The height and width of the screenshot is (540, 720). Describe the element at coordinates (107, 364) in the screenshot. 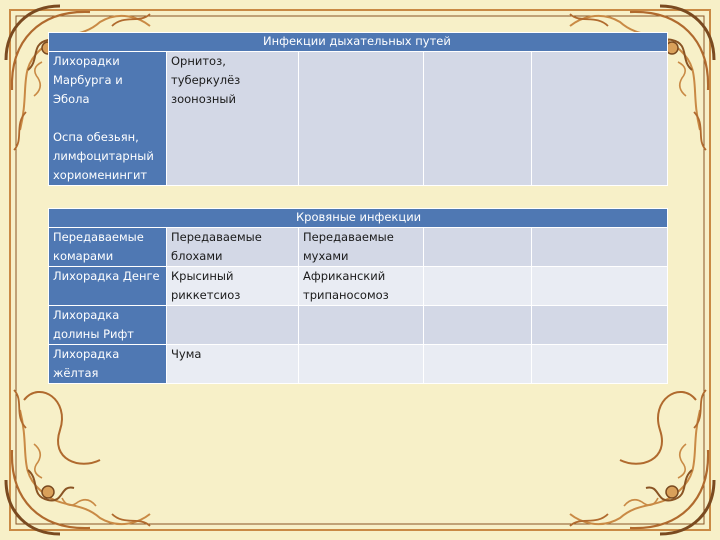

I see `table-cell: Лихорадка жёлтая` at that location.